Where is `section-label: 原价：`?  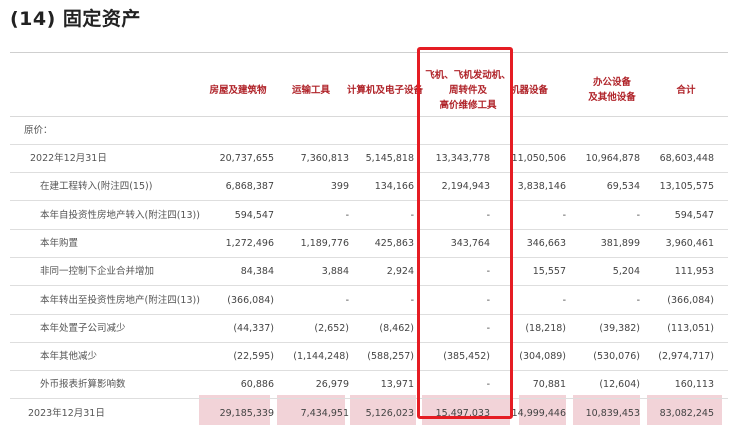 section-label: 原价： is located at coordinates (38, 130).